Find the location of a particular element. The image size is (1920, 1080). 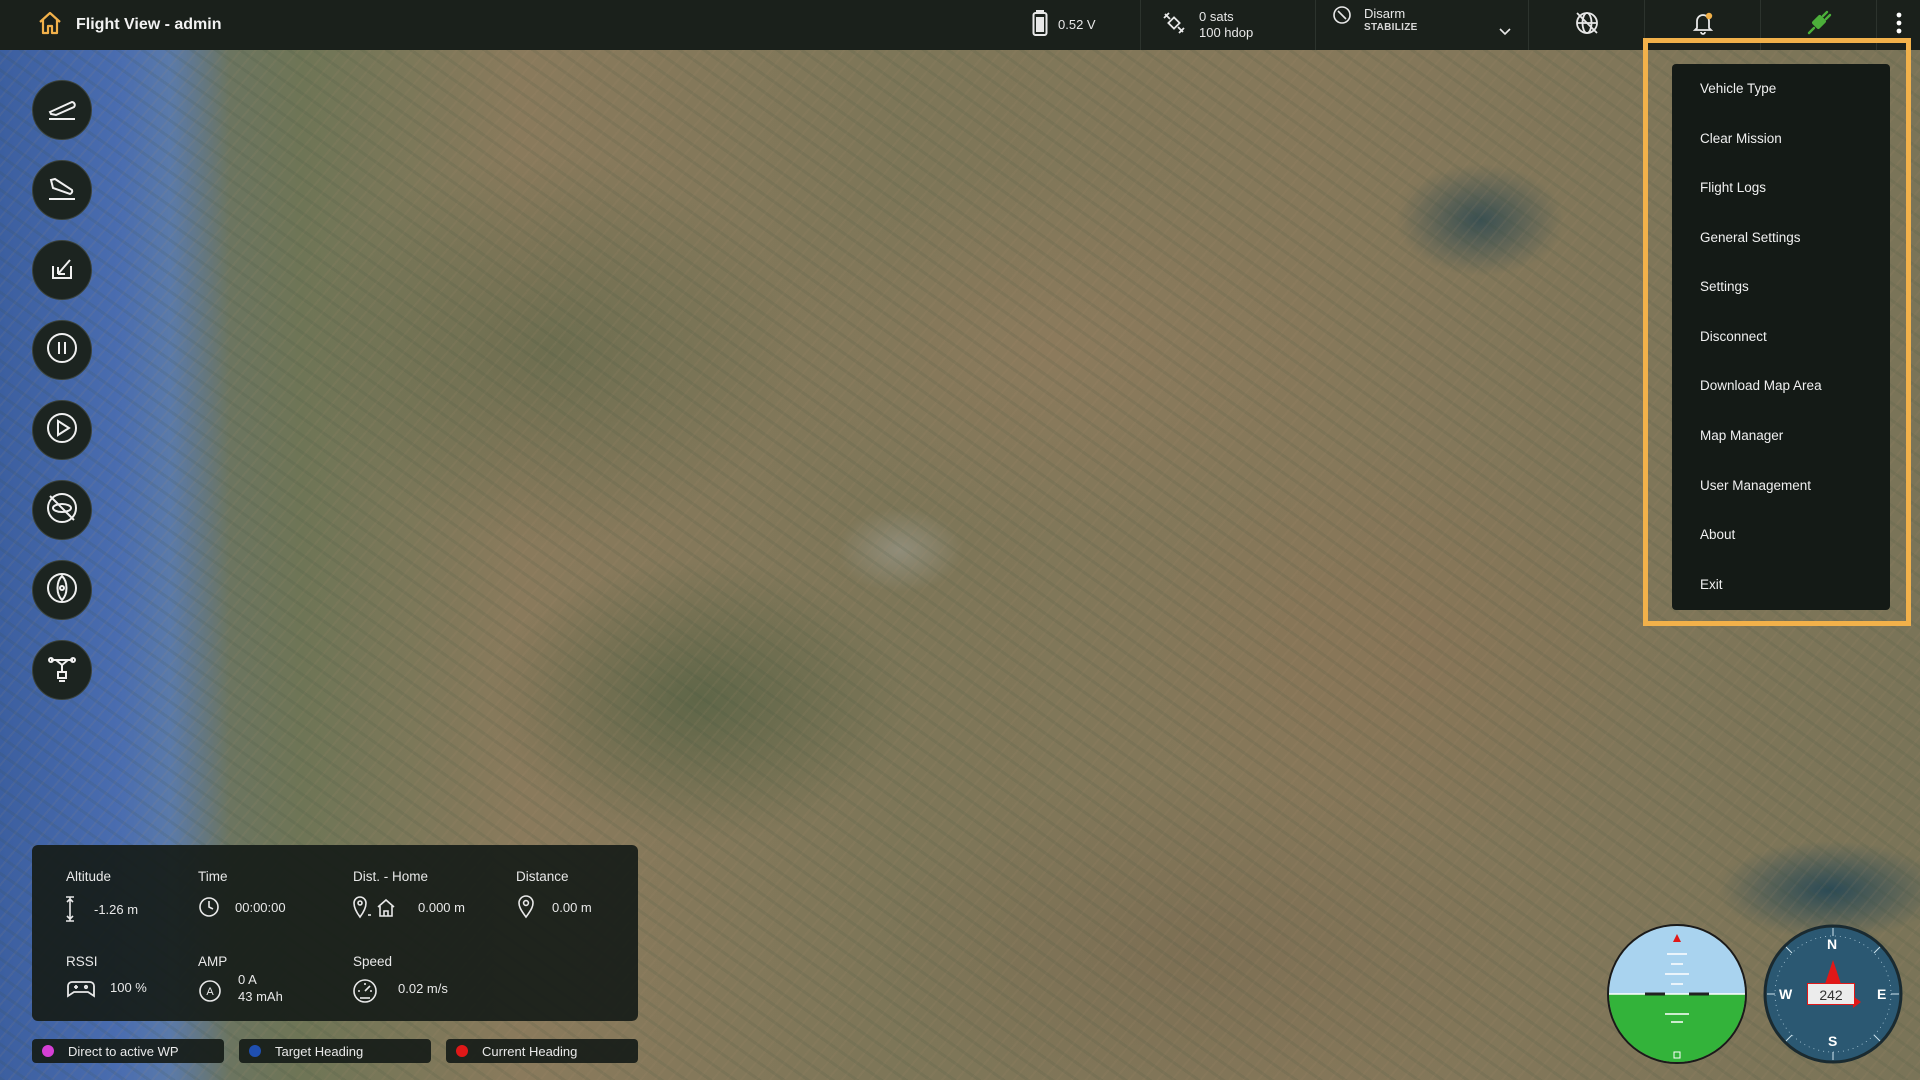

resume-button is located at coordinates (62, 430).